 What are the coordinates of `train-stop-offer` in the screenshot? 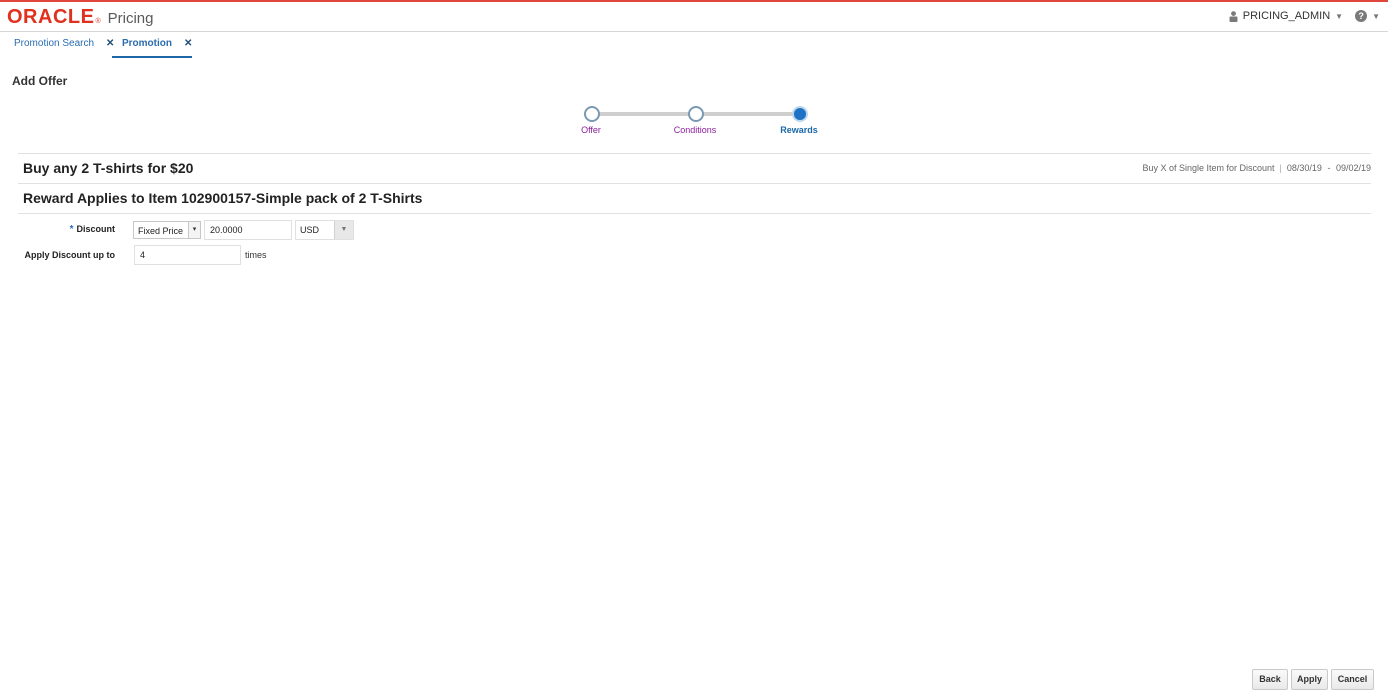 It's located at (592, 114).